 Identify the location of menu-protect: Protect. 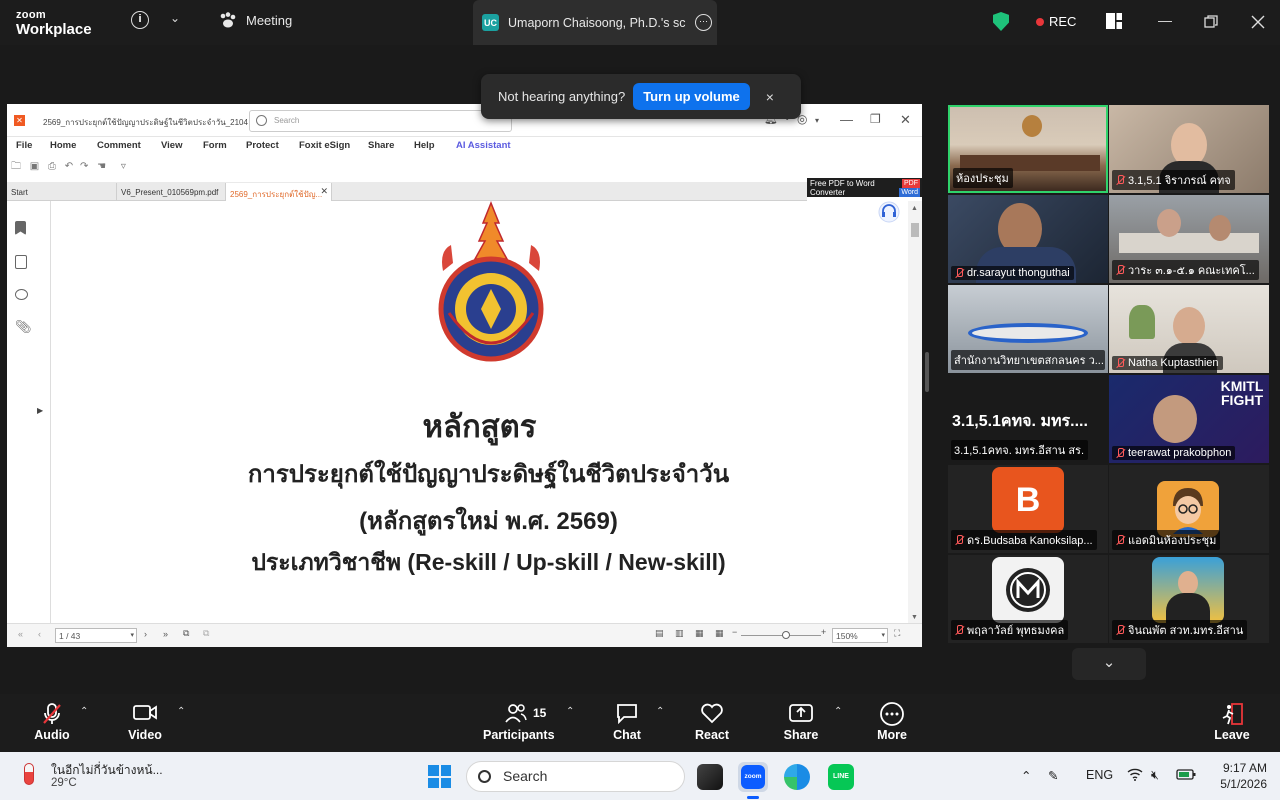
(262, 145).